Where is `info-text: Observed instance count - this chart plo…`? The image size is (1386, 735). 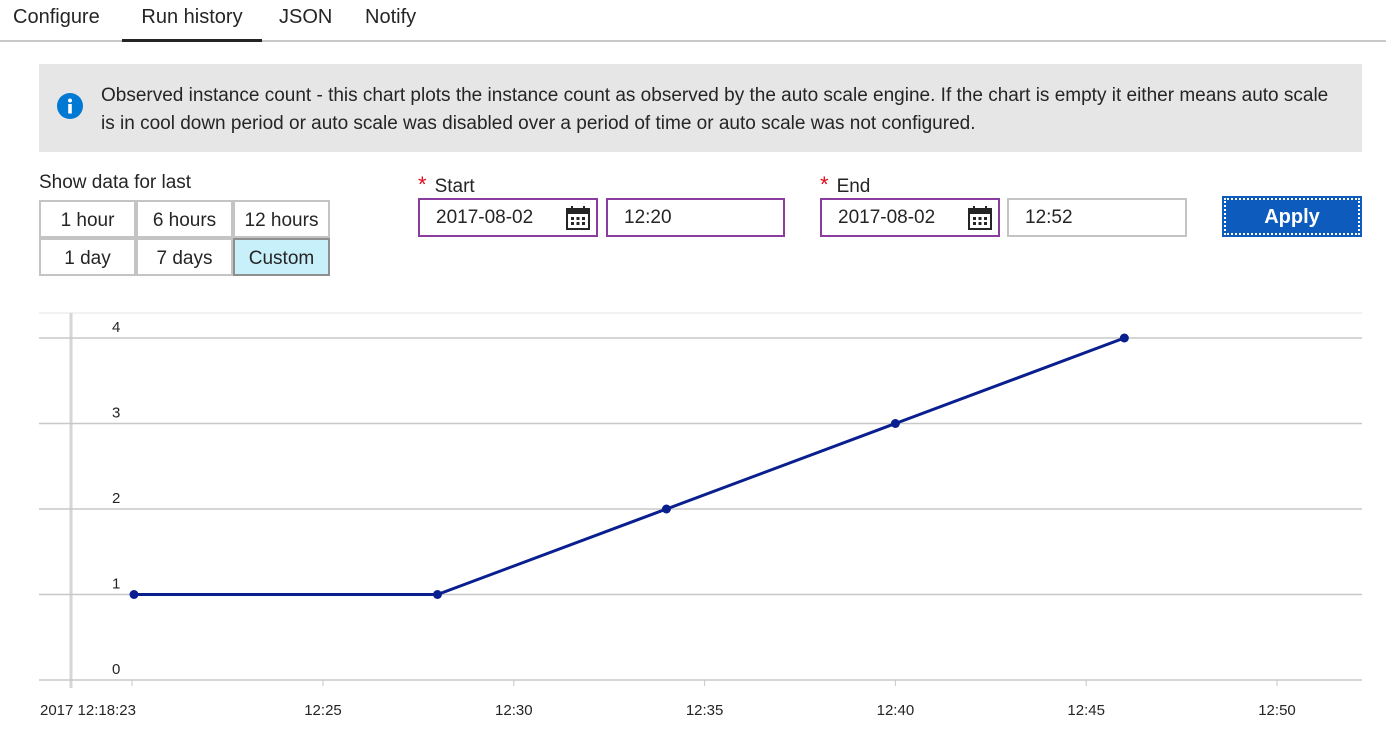
info-text: Observed instance count - this chart plo… is located at coordinates (715, 109).